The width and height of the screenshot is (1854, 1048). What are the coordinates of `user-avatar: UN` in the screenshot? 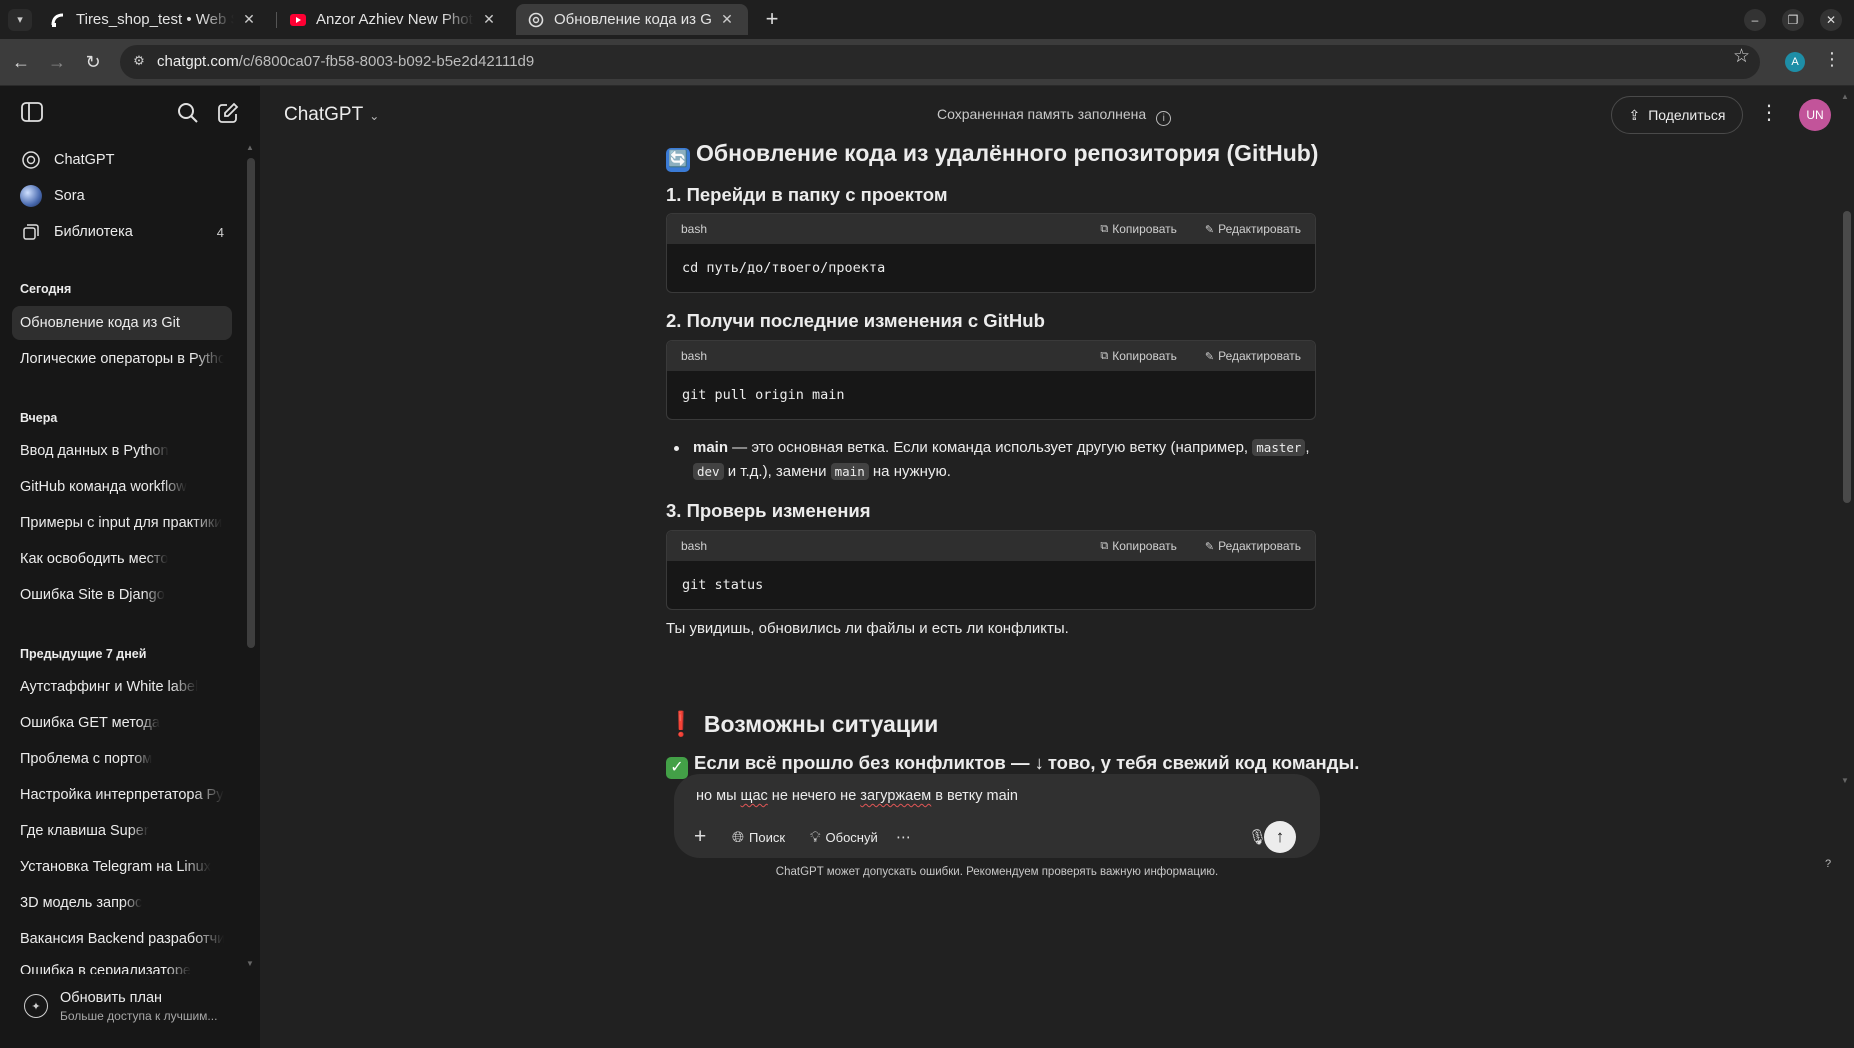 It's located at (1815, 115).